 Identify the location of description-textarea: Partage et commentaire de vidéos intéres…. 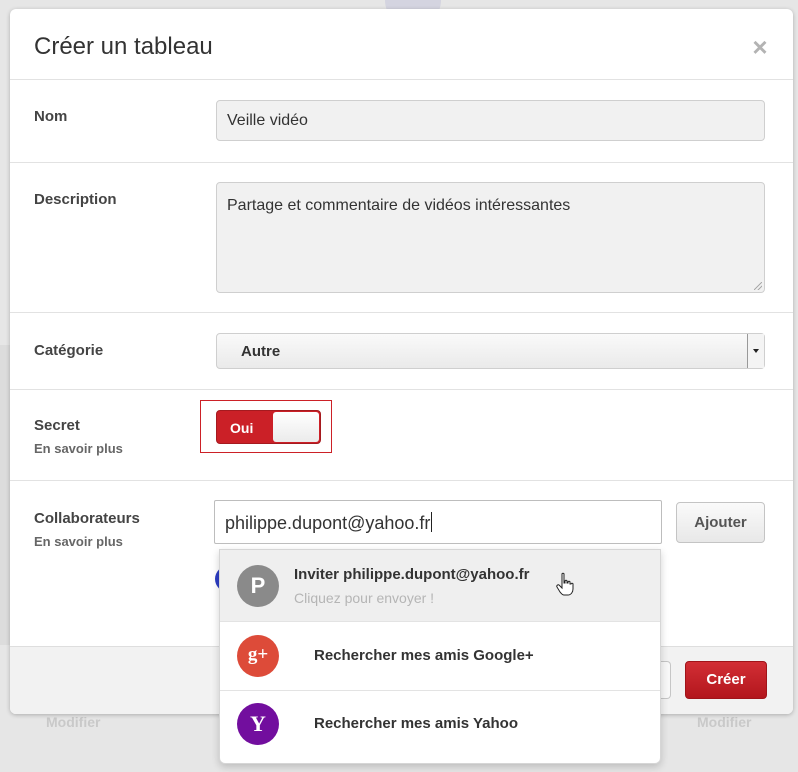
(490, 237).